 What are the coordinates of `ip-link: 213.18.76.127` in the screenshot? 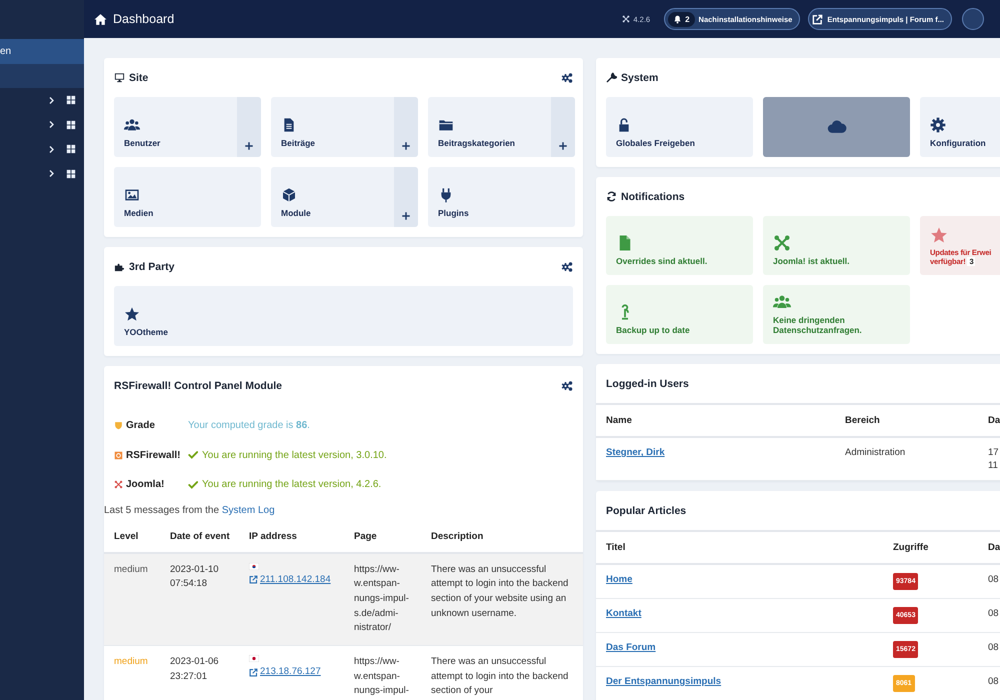 It's located at (296, 672).